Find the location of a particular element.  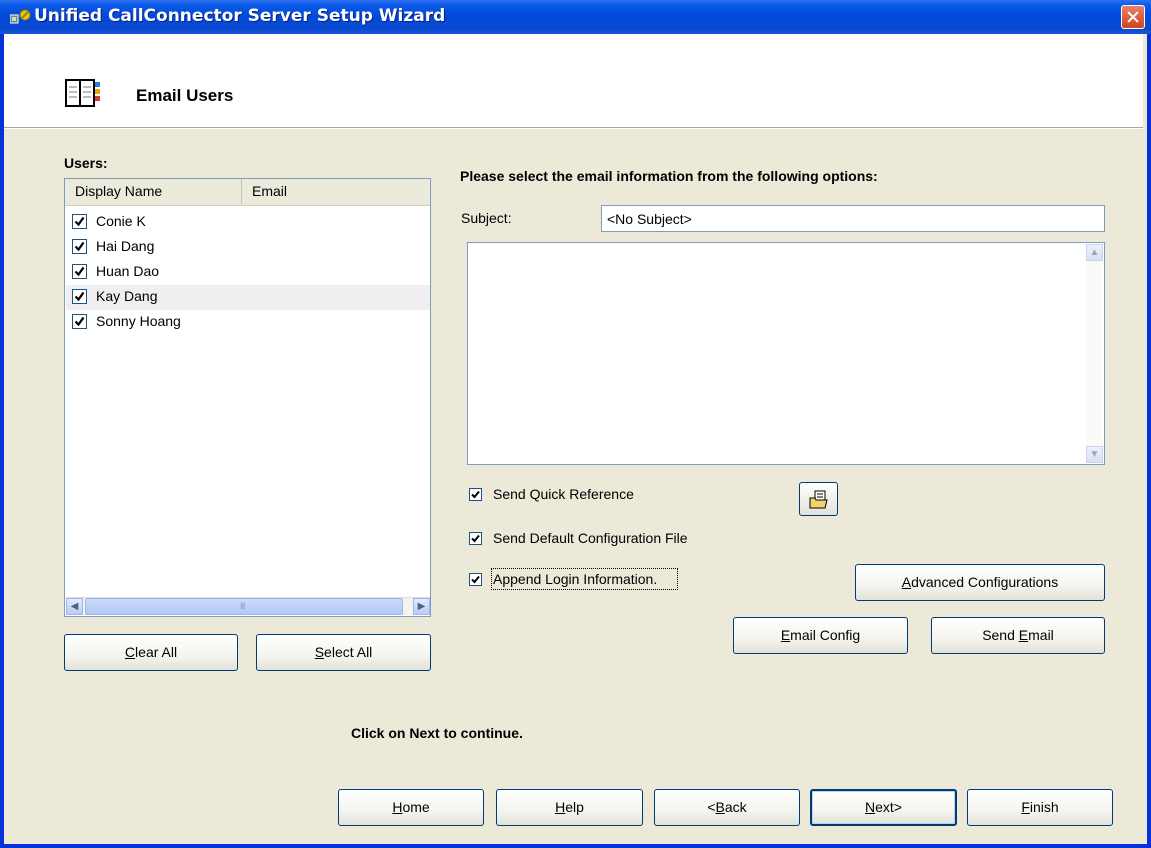

scroll-grip: III is located at coordinates (242, 606).